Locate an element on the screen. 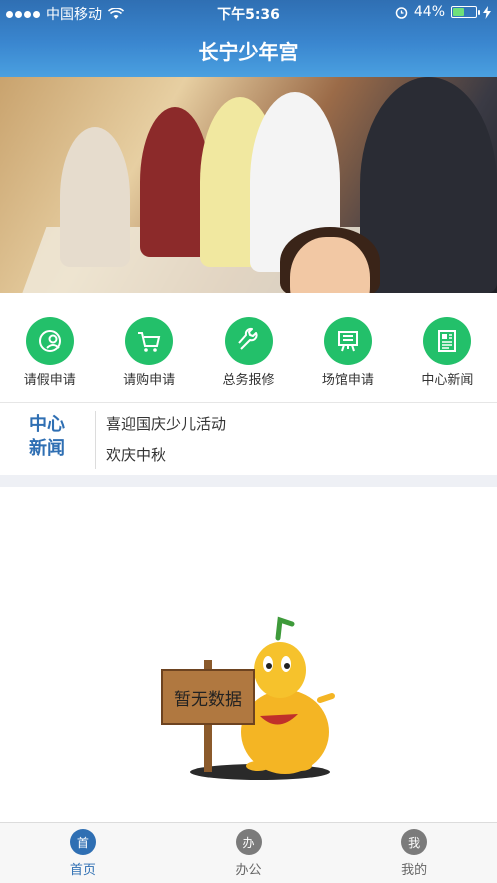 This screenshot has width=497, height=883. tab-office: 办 办公 is located at coordinates (249, 853).